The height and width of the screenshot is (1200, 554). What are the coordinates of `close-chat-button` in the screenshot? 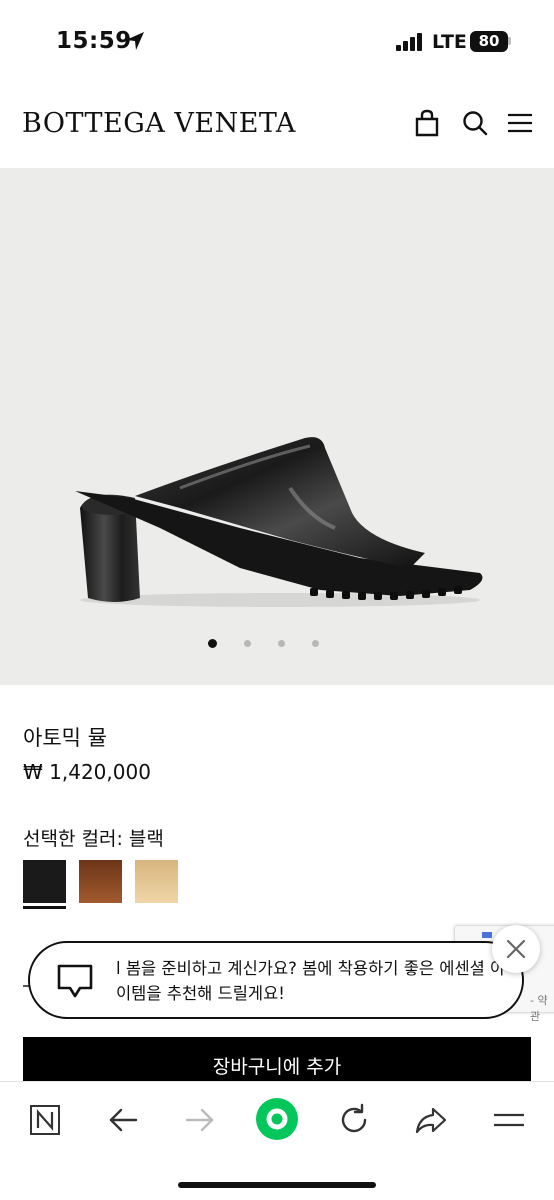 It's located at (516, 949).